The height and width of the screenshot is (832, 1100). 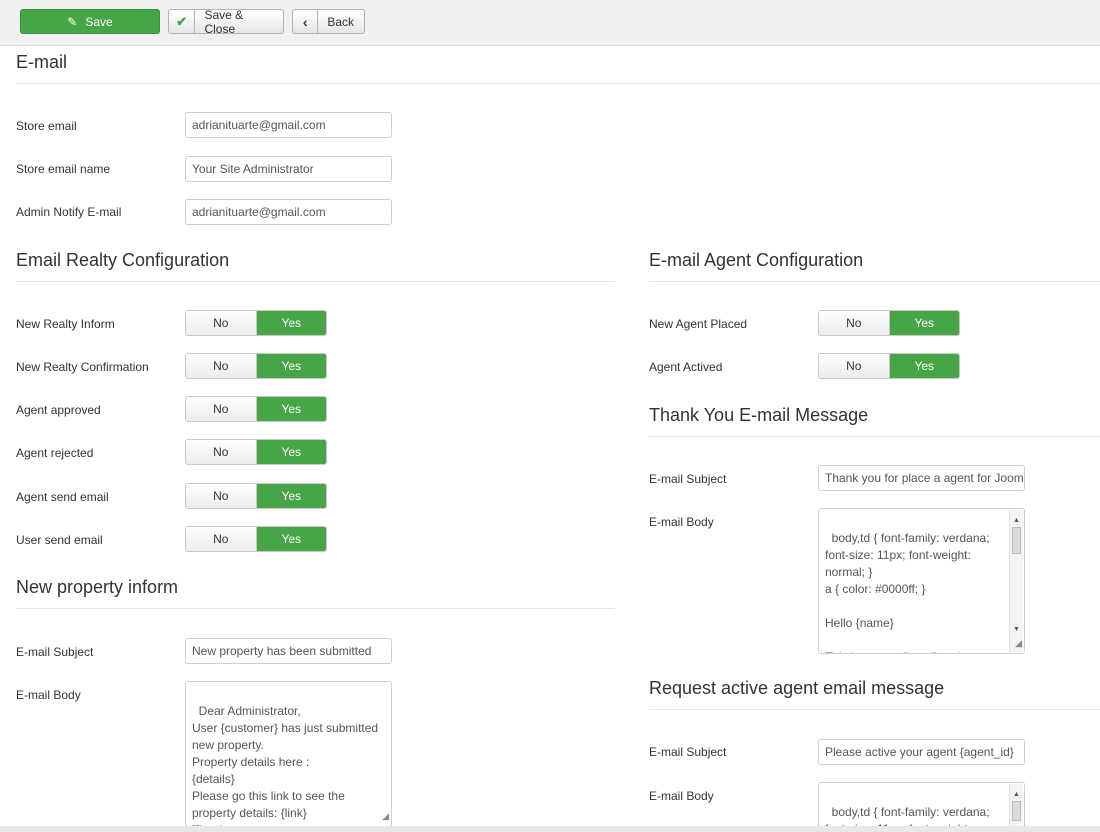 What do you see at coordinates (63, 169) in the screenshot?
I see `store-email-name-label: Store email name` at bounding box center [63, 169].